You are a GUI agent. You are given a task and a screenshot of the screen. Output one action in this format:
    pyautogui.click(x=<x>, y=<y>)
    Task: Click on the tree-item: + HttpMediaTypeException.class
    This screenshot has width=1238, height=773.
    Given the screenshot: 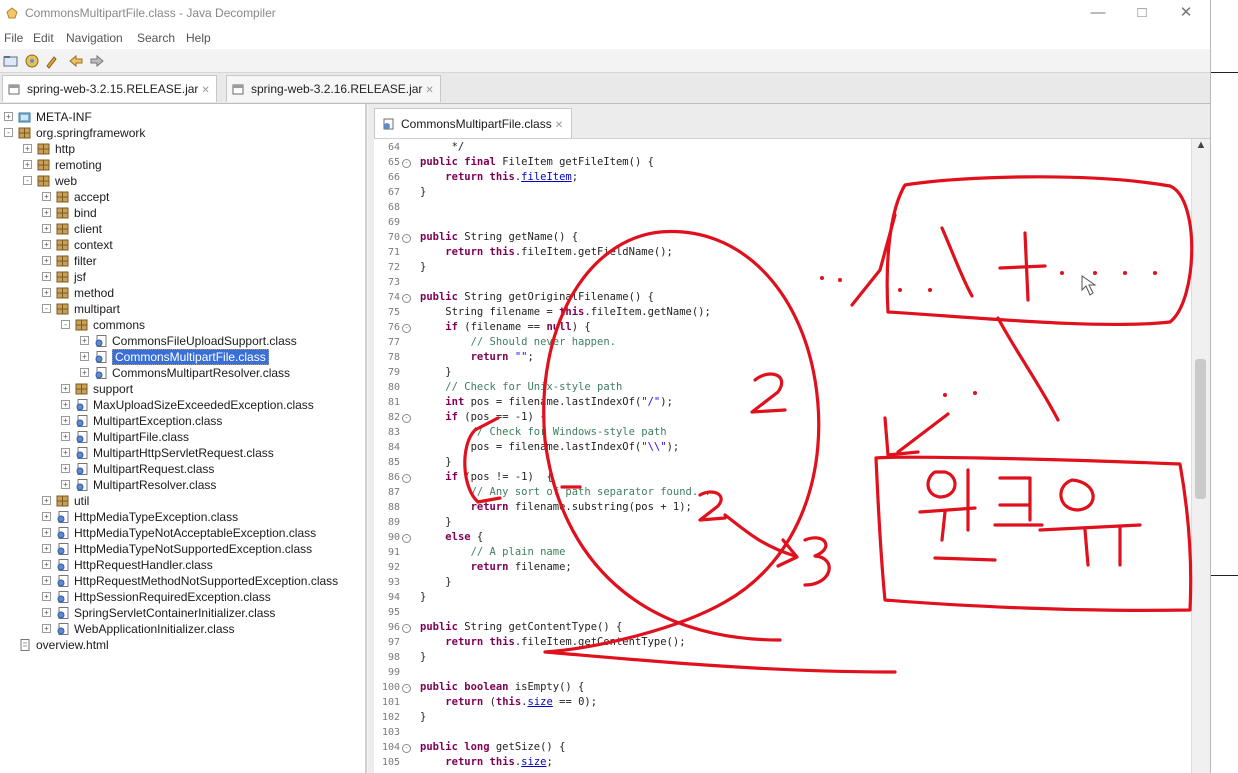 What is the action you would take?
    pyautogui.click(x=140, y=516)
    